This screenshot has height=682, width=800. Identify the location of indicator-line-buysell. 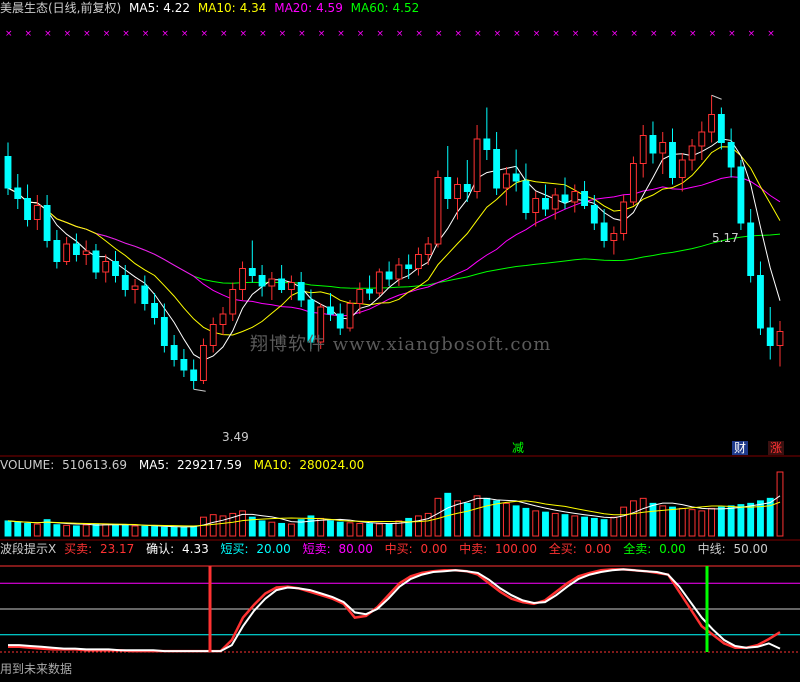
(394, 610).